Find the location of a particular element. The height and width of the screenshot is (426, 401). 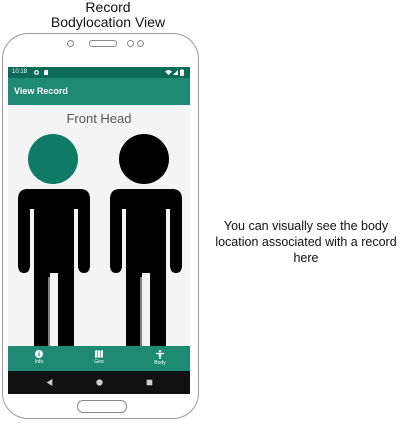

app-bar: View Record is located at coordinates (99, 91).